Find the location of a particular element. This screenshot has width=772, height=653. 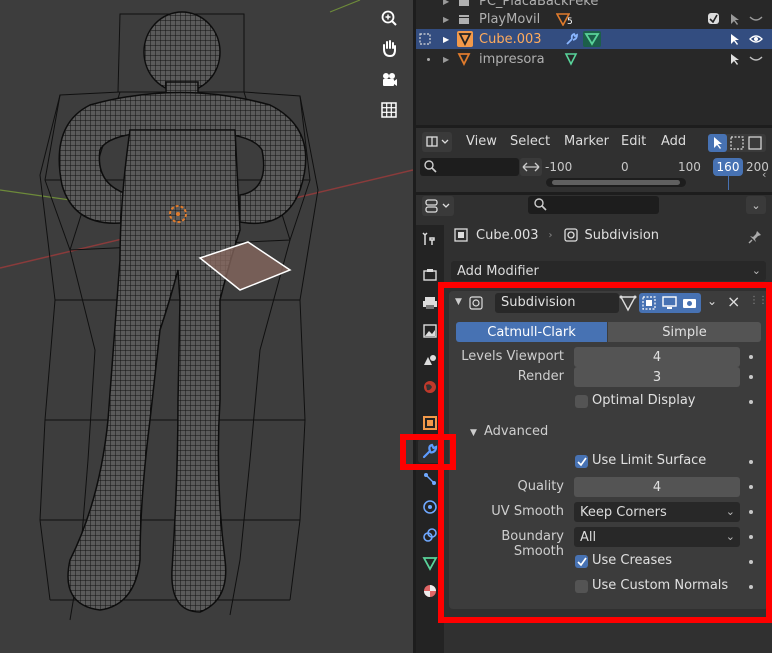

menu-marker: Marker is located at coordinates (586, 141).